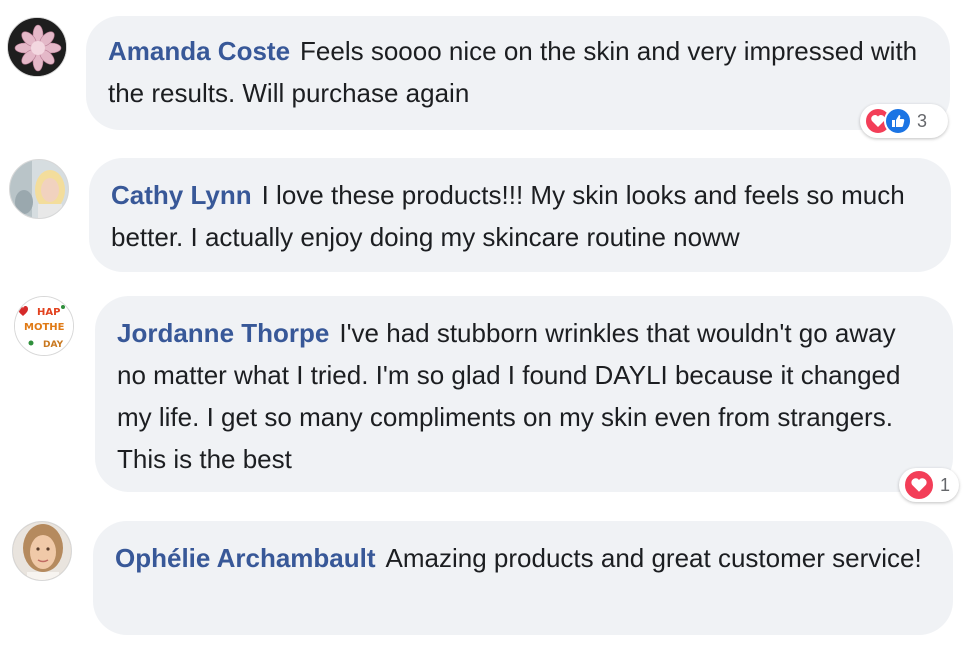 The height and width of the screenshot is (650, 971). I want to click on comment-author: Jordanne Thorpe, so click(223, 333).